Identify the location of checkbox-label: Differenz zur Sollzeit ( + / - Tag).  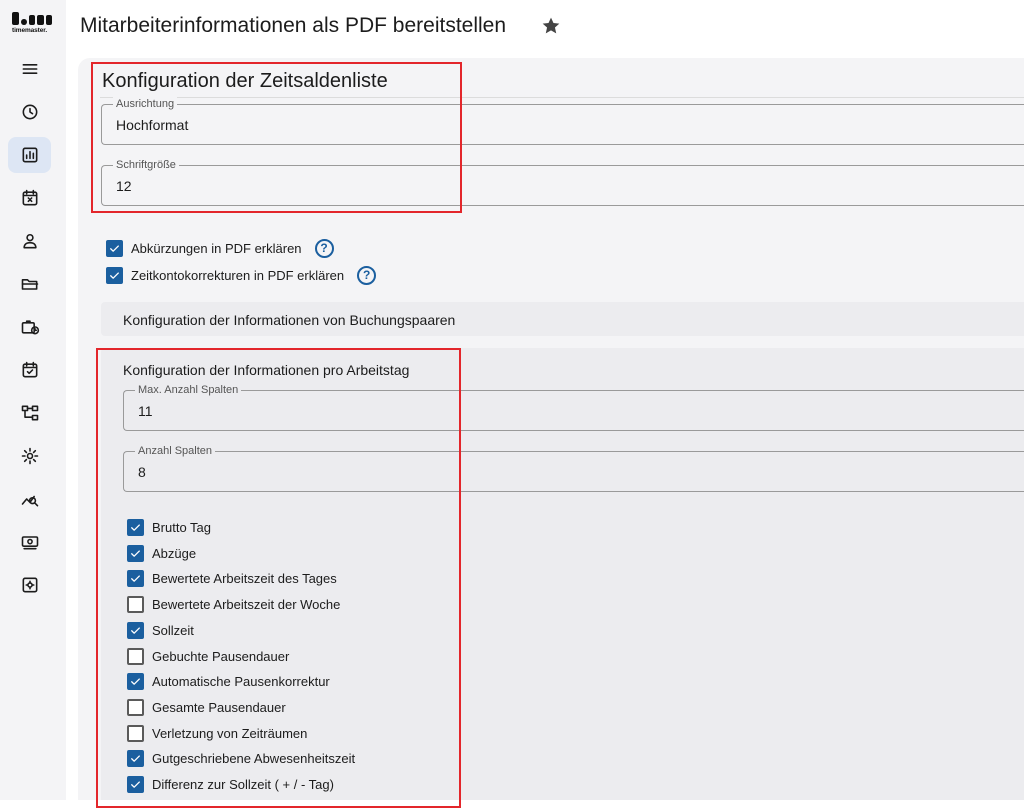
(243, 784).